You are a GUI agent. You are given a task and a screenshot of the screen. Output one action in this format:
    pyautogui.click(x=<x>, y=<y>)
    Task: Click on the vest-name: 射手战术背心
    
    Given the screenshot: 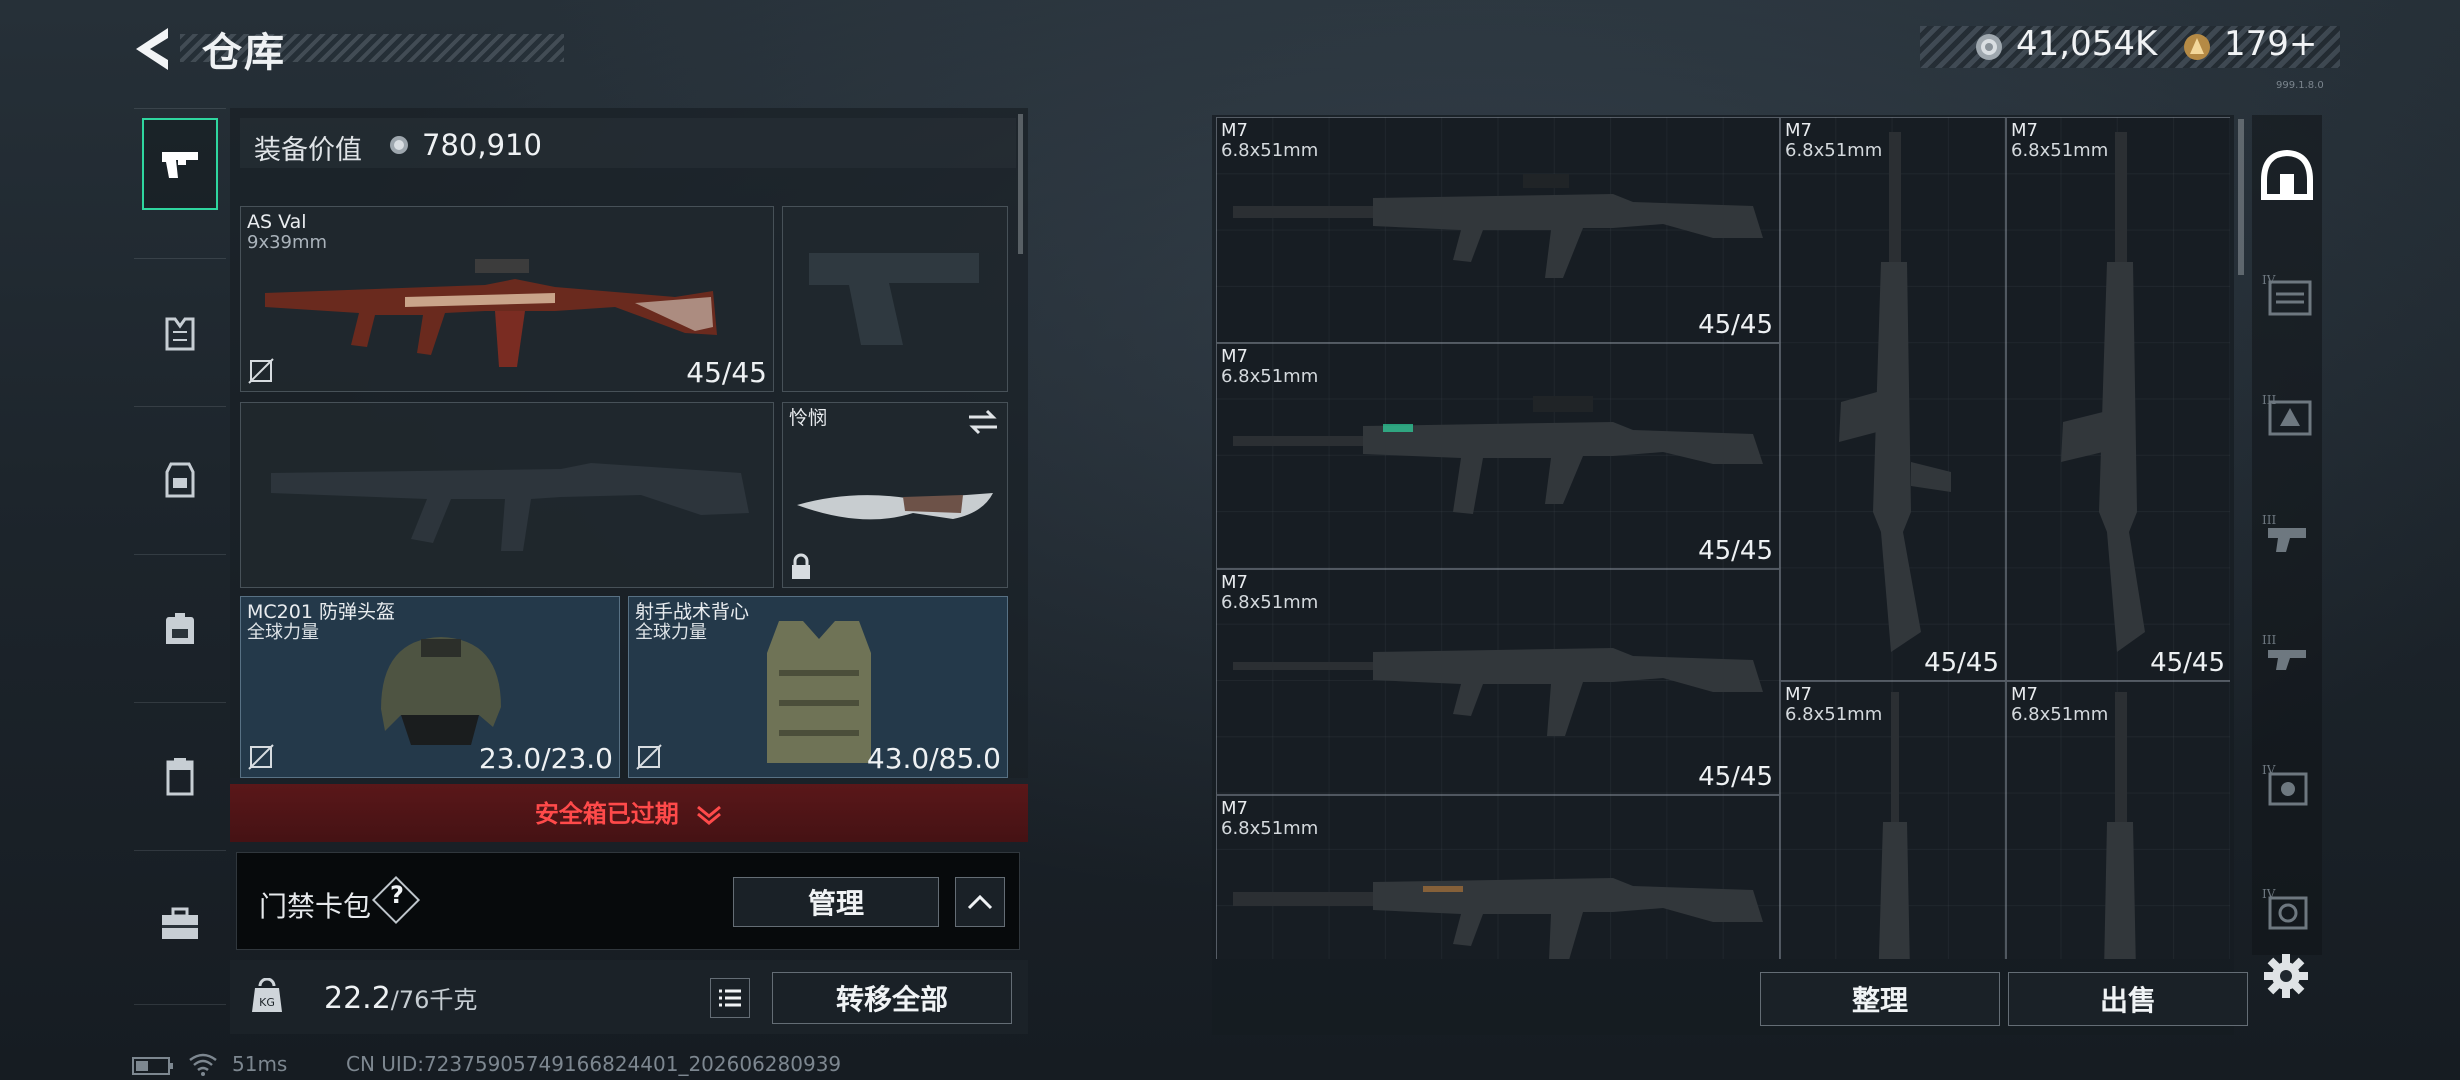 What is the action you would take?
    pyautogui.click(x=692, y=612)
    